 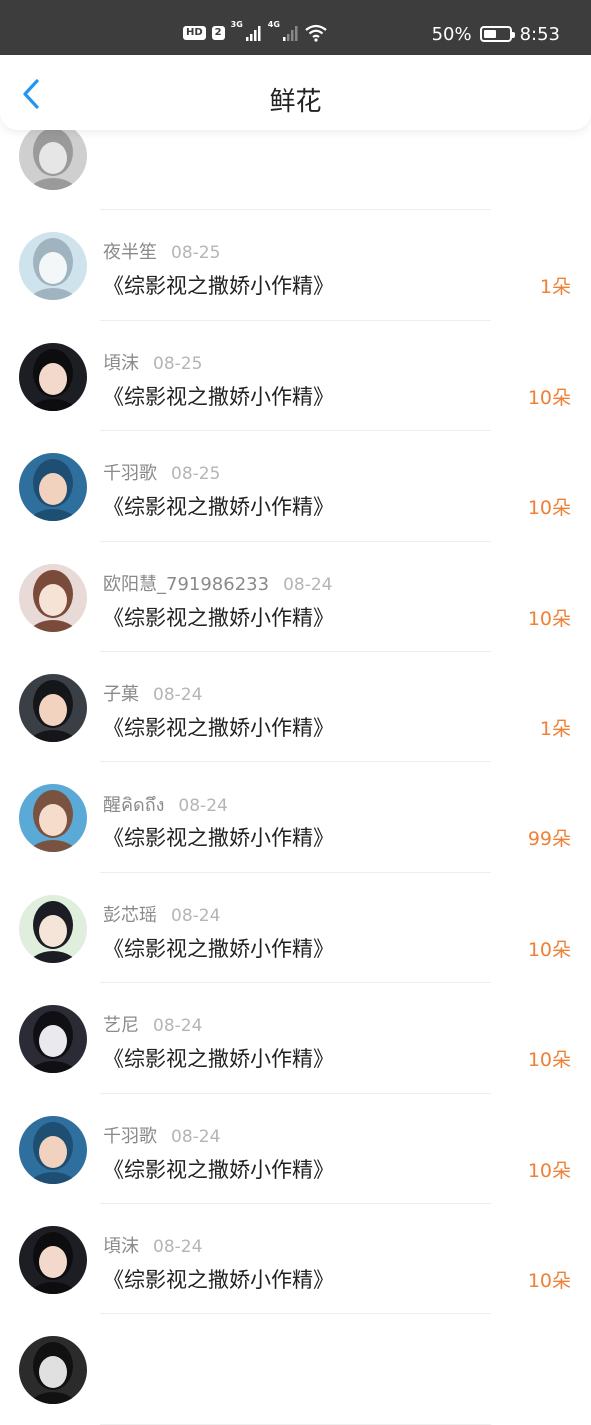 I want to click on list-item: 頃沫 08-24 《综影视之撒娇小作精》 10朵, so click(x=295, y=1259).